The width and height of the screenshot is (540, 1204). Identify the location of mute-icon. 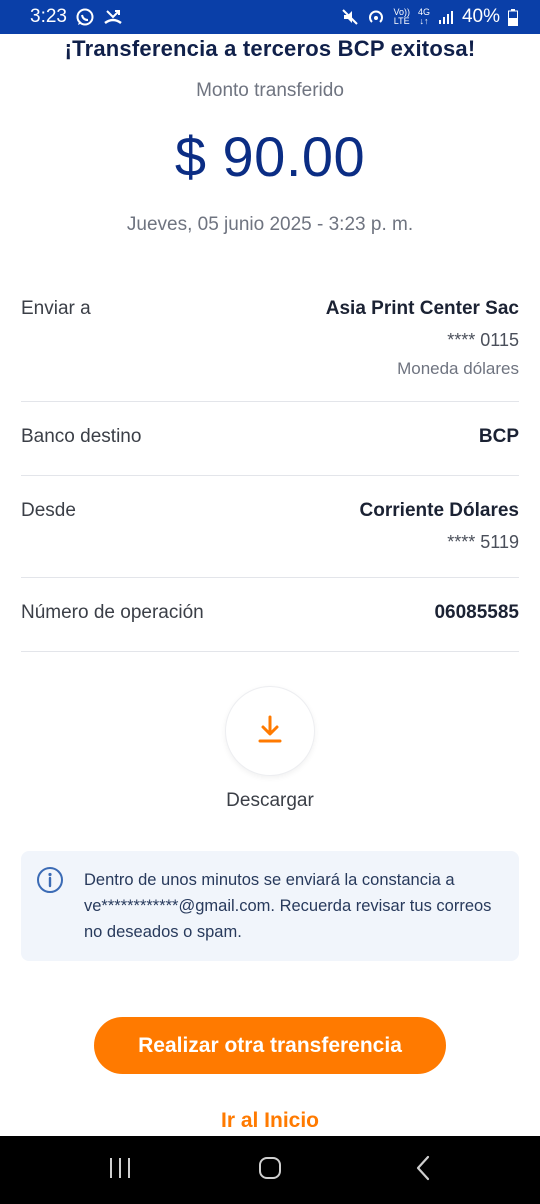
(350, 17).